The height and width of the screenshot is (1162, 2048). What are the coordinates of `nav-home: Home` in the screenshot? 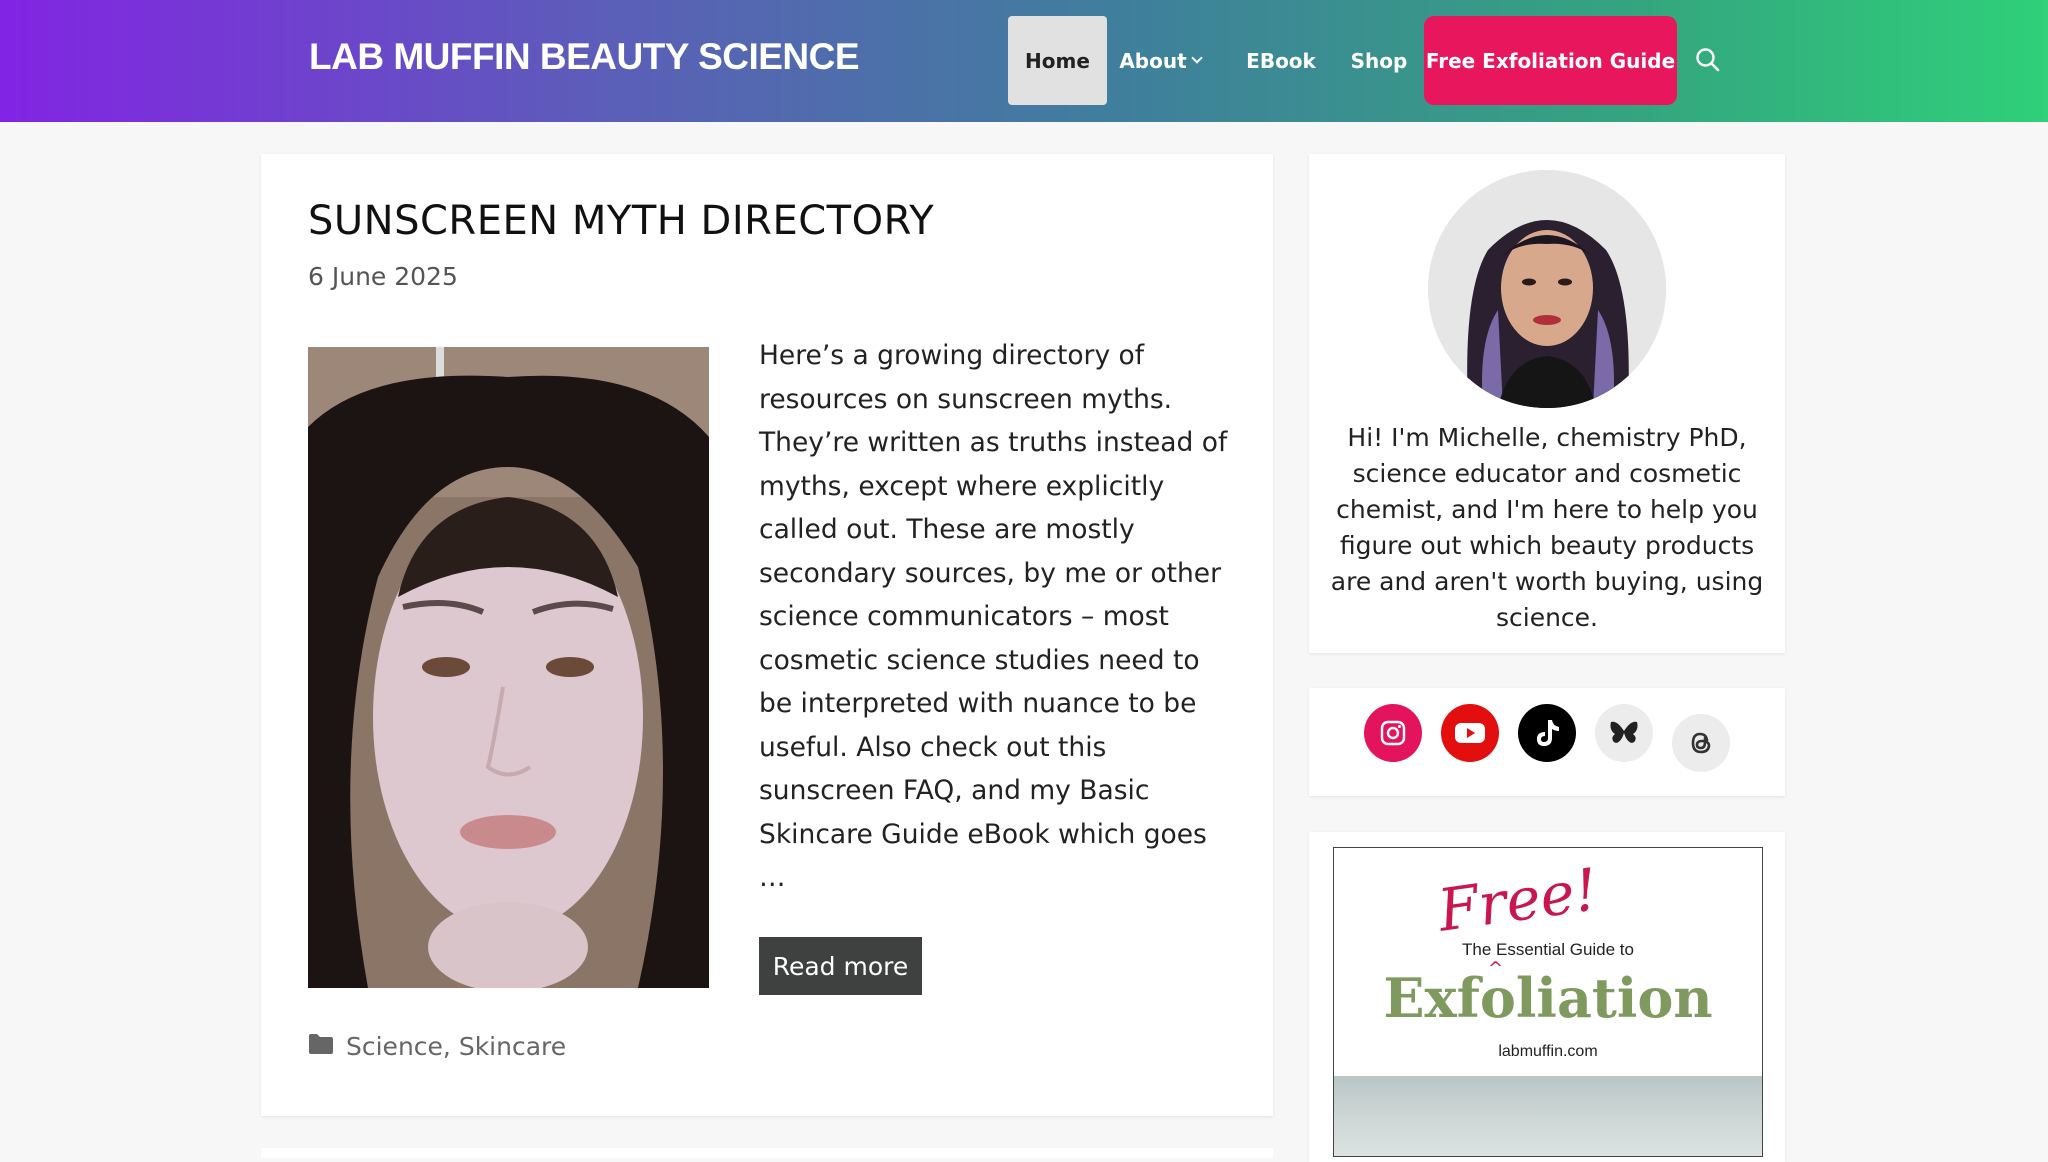 It's located at (1057, 60).